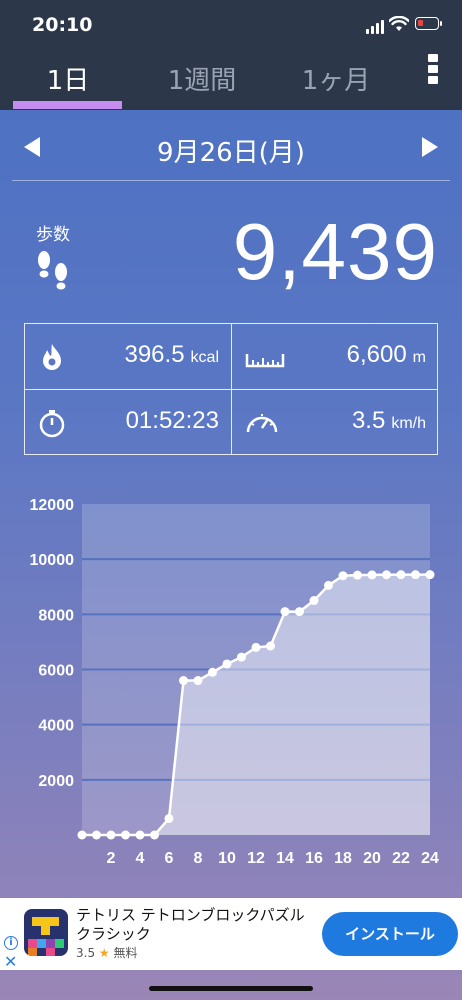 The image size is (462, 1000). I want to click on speedometer-icon, so click(262, 423).